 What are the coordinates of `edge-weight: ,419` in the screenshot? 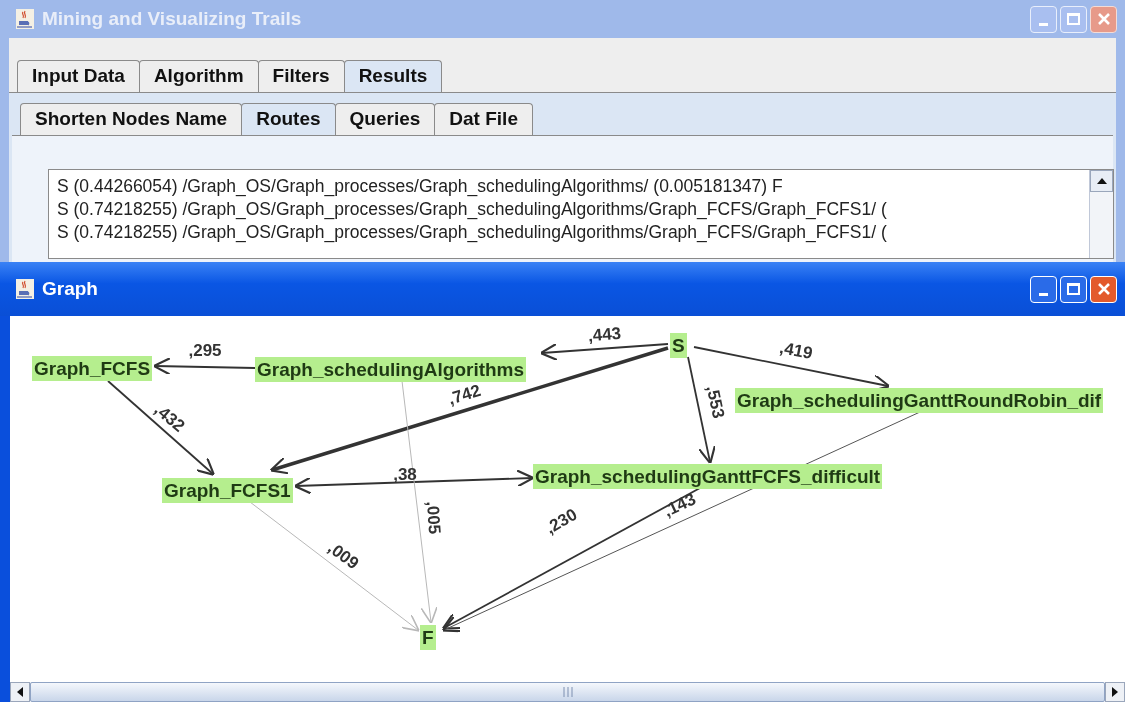 It's located at (796, 351).